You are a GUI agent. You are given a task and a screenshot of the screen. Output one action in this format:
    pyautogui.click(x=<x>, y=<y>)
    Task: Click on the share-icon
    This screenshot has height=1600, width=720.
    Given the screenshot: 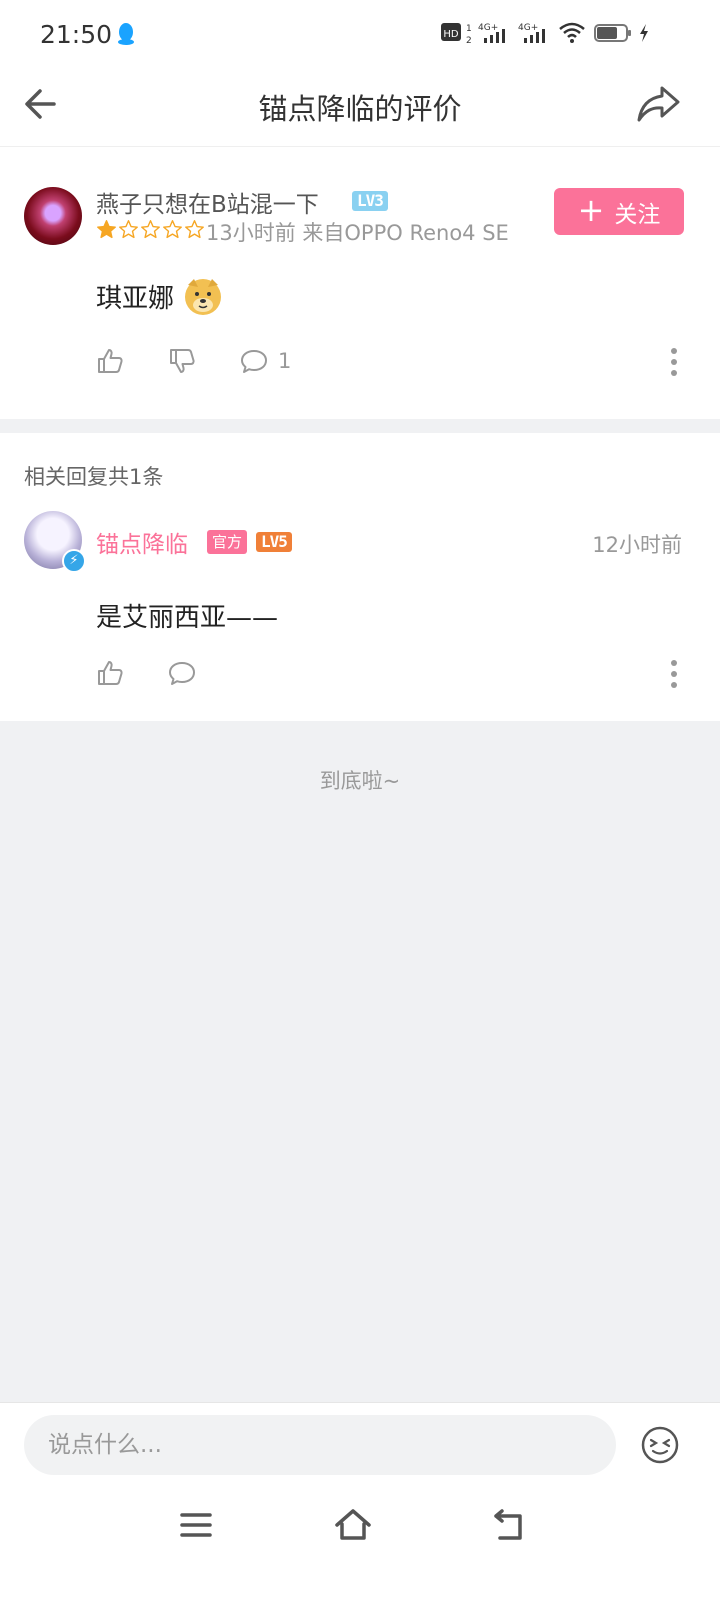 What is the action you would take?
    pyautogui.click(x=658, y=104)
    